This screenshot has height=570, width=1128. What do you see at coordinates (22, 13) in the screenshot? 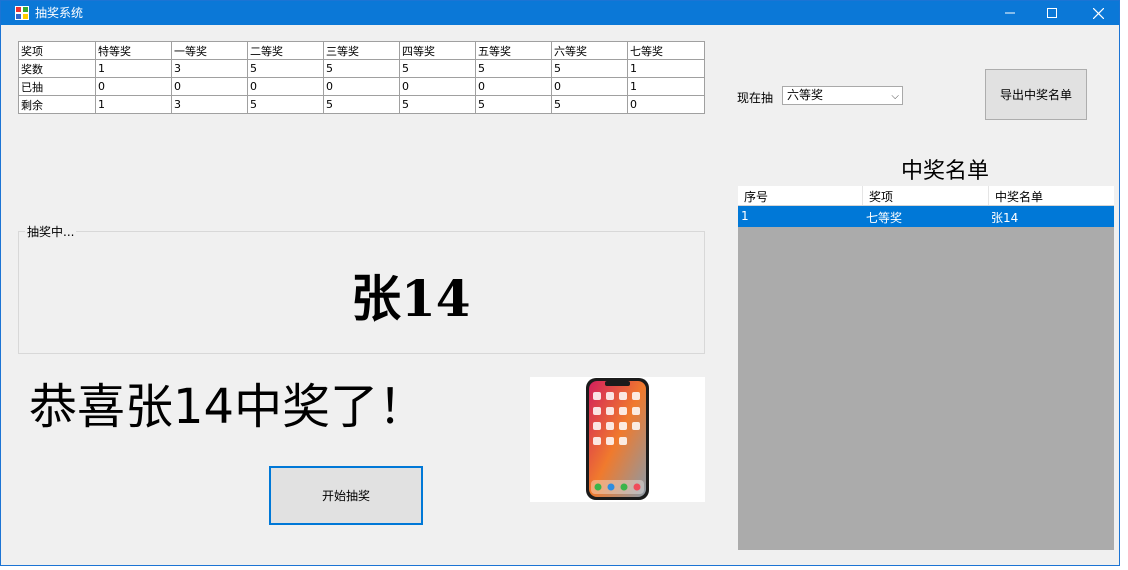
I see `app-icon` at bounding box center [22, 13].